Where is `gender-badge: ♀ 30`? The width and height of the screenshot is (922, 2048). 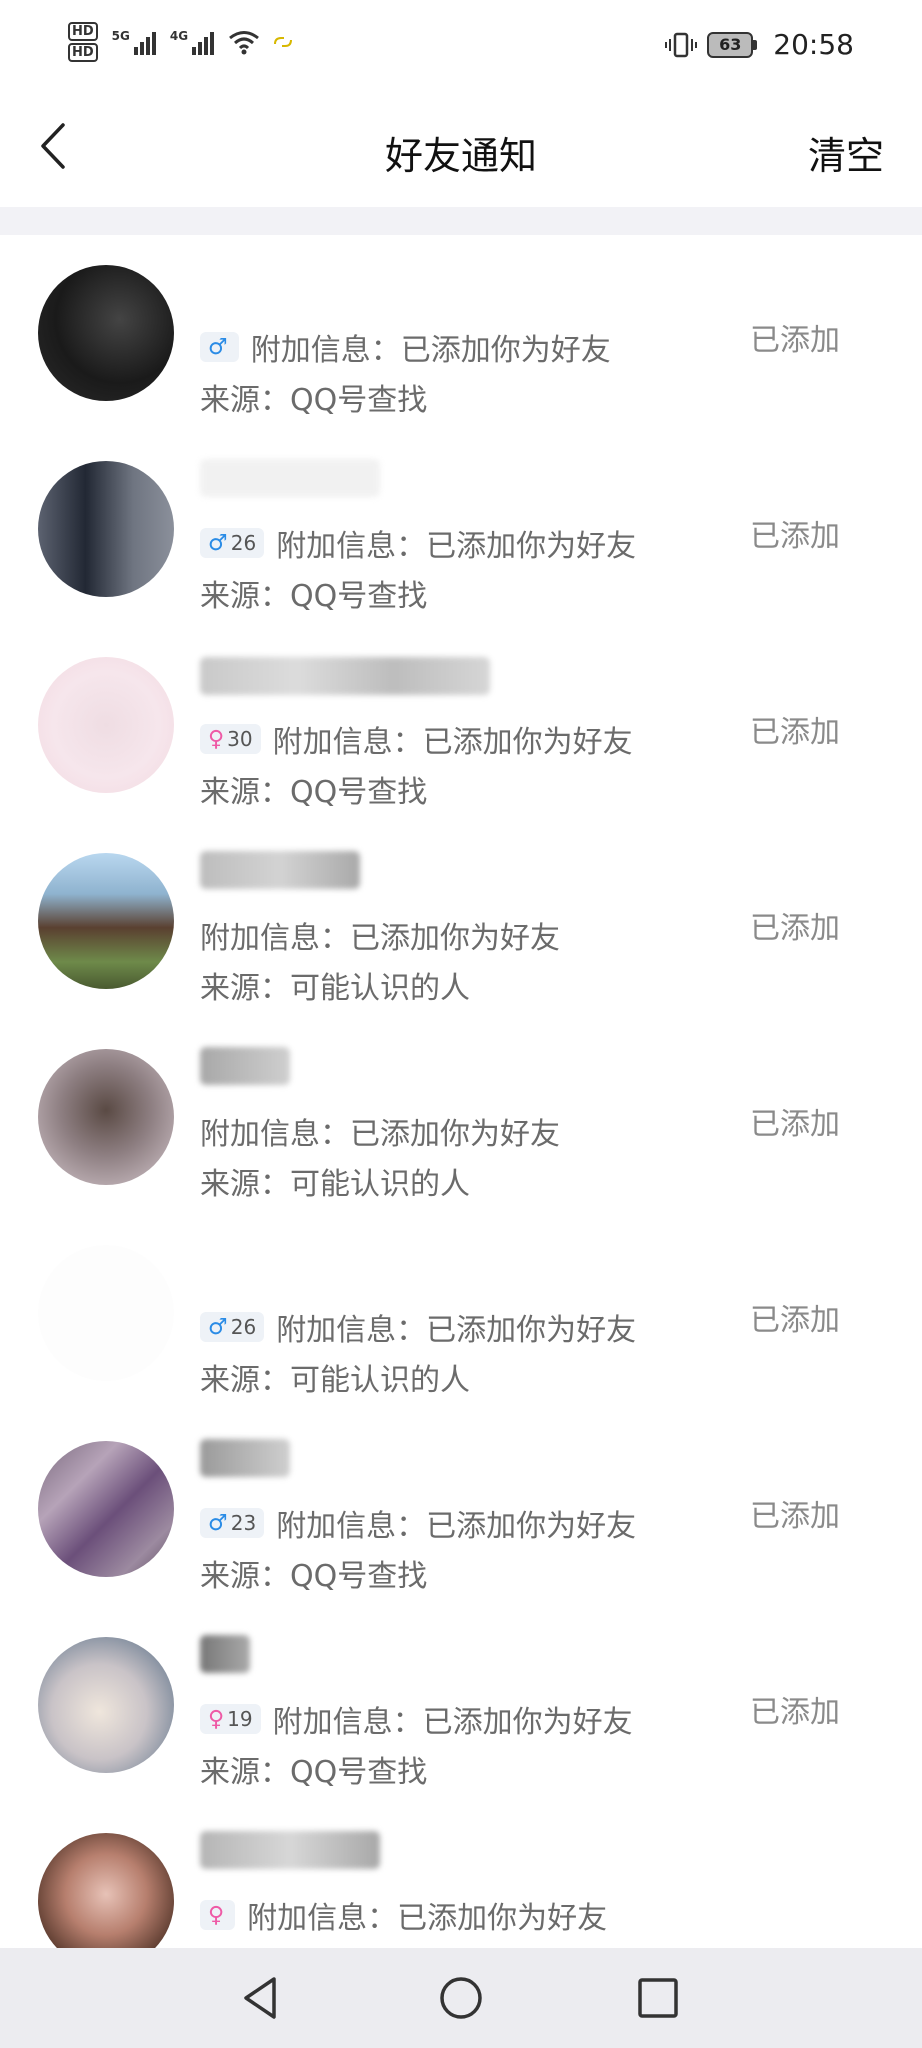 gender-badge: ♀ 30 is located at coordinates (230, 739).